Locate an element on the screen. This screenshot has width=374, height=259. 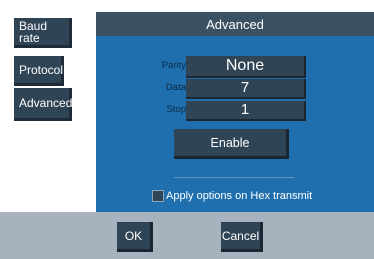
cancel-label: Cancel is located at coordinates (240, 235).